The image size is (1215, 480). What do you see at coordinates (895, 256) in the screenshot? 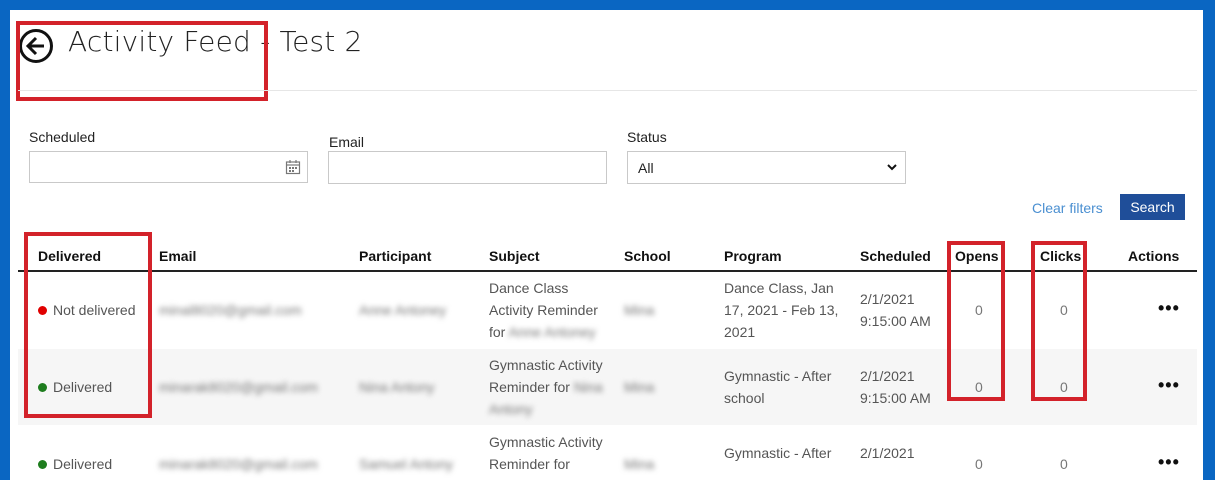
I see `col-header-scheduled: Scheduled` at bounding box center [895, 256].